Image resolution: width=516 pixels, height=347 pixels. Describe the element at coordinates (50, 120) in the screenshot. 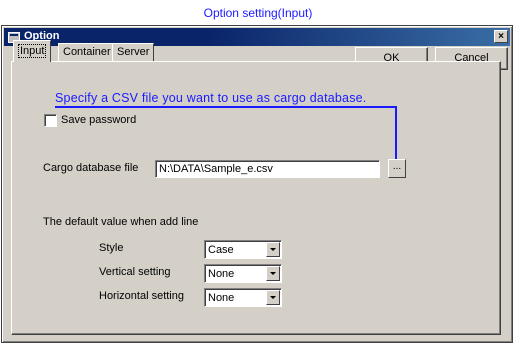

I see `save-password-checkbox` at that location.